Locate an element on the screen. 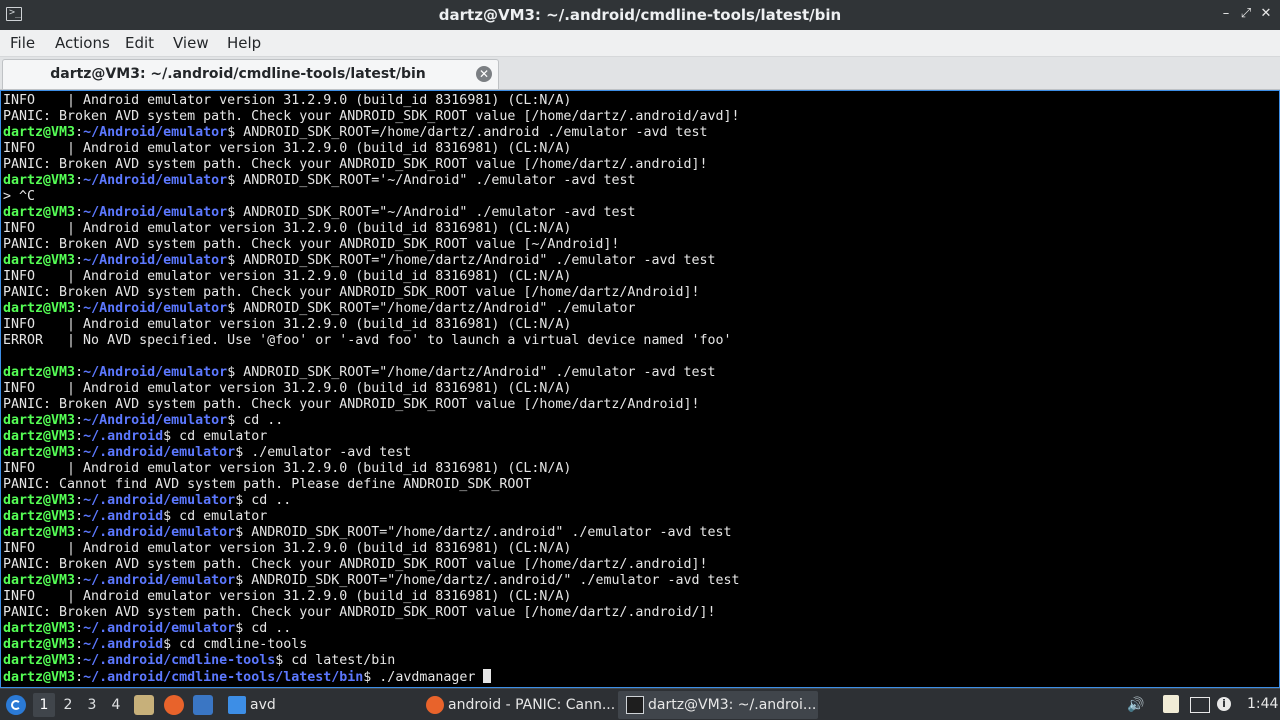 The image size is (1280, 720). output-text: > ^C is located at coordinates (19, 196).